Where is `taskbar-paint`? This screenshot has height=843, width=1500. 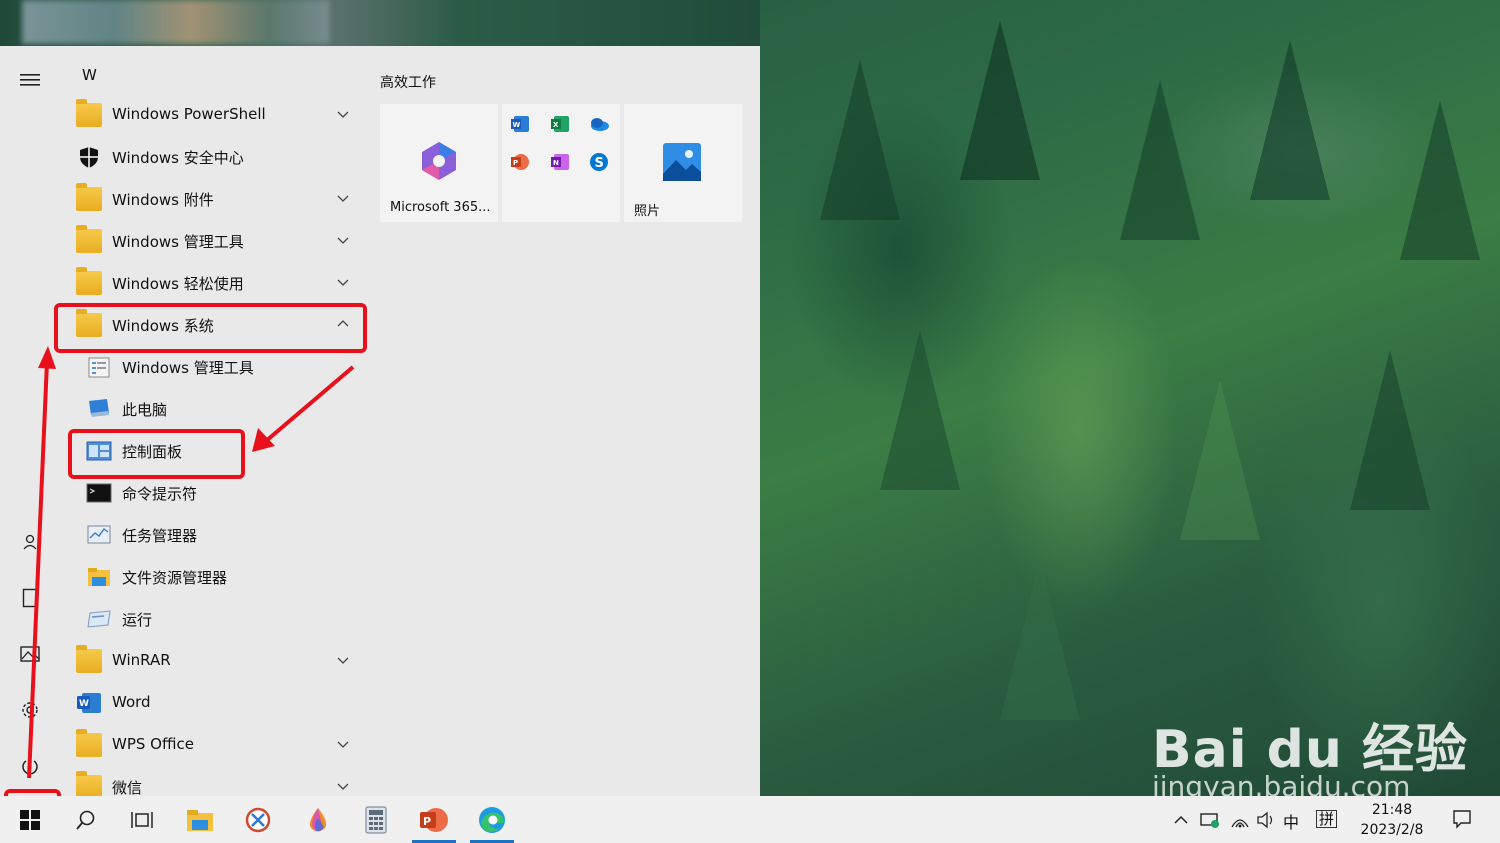
taskbar-paint is located at coordinates (318, 819).